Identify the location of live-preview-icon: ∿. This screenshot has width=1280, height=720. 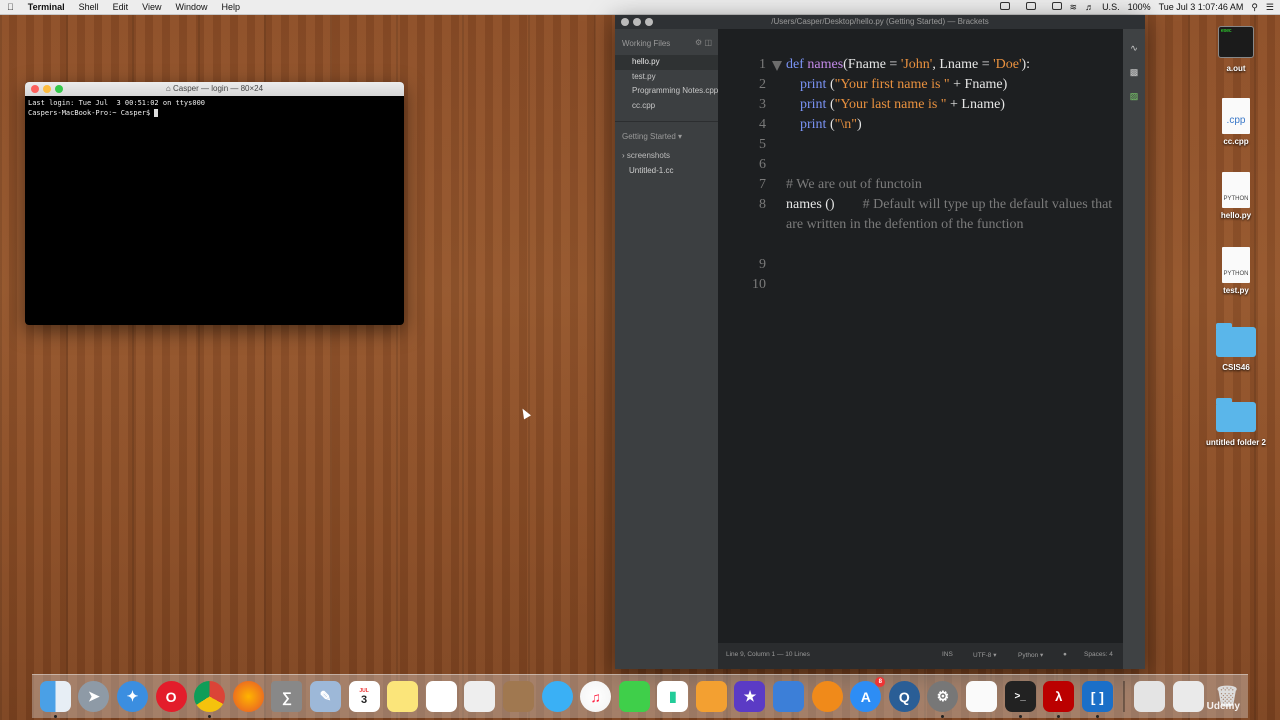
(1134, 48).